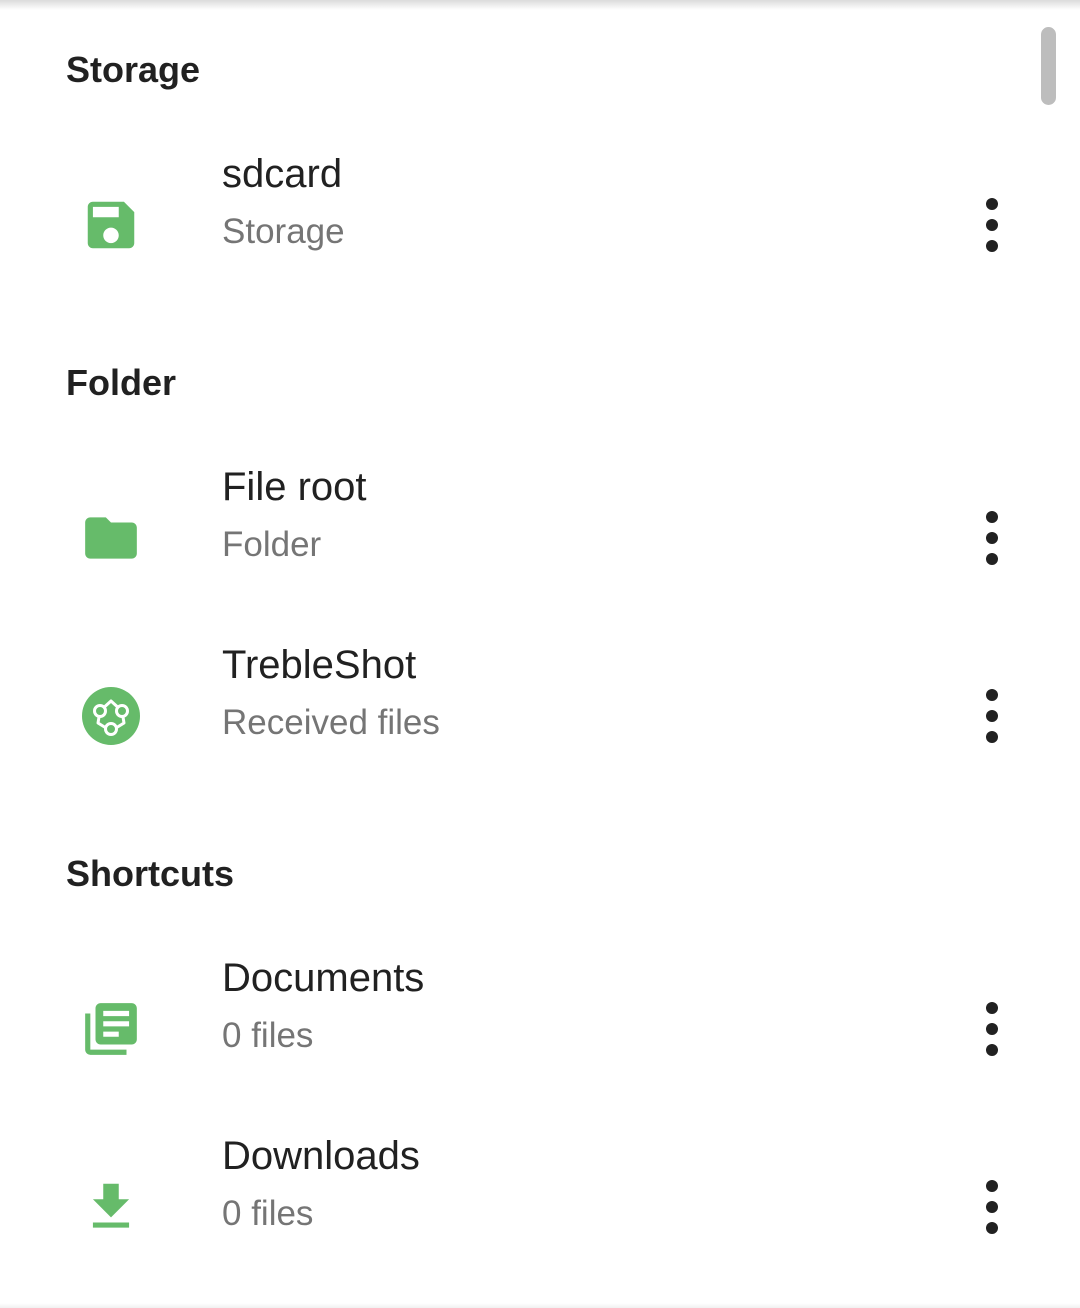 The height and width of the screenshot is (1308, 1080). I want to click on list-item-sdcard: sdcard Storage, so click(540, 224).